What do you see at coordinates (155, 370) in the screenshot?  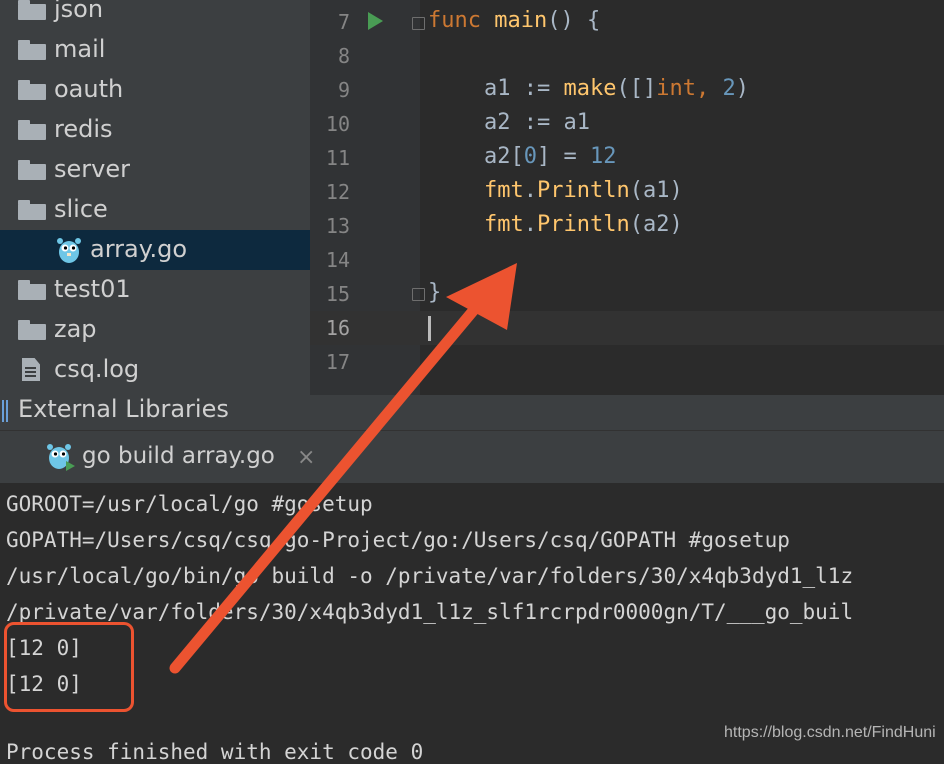 I see `tree-file-csq-log: csq.log` at bounding box center [155, 370].